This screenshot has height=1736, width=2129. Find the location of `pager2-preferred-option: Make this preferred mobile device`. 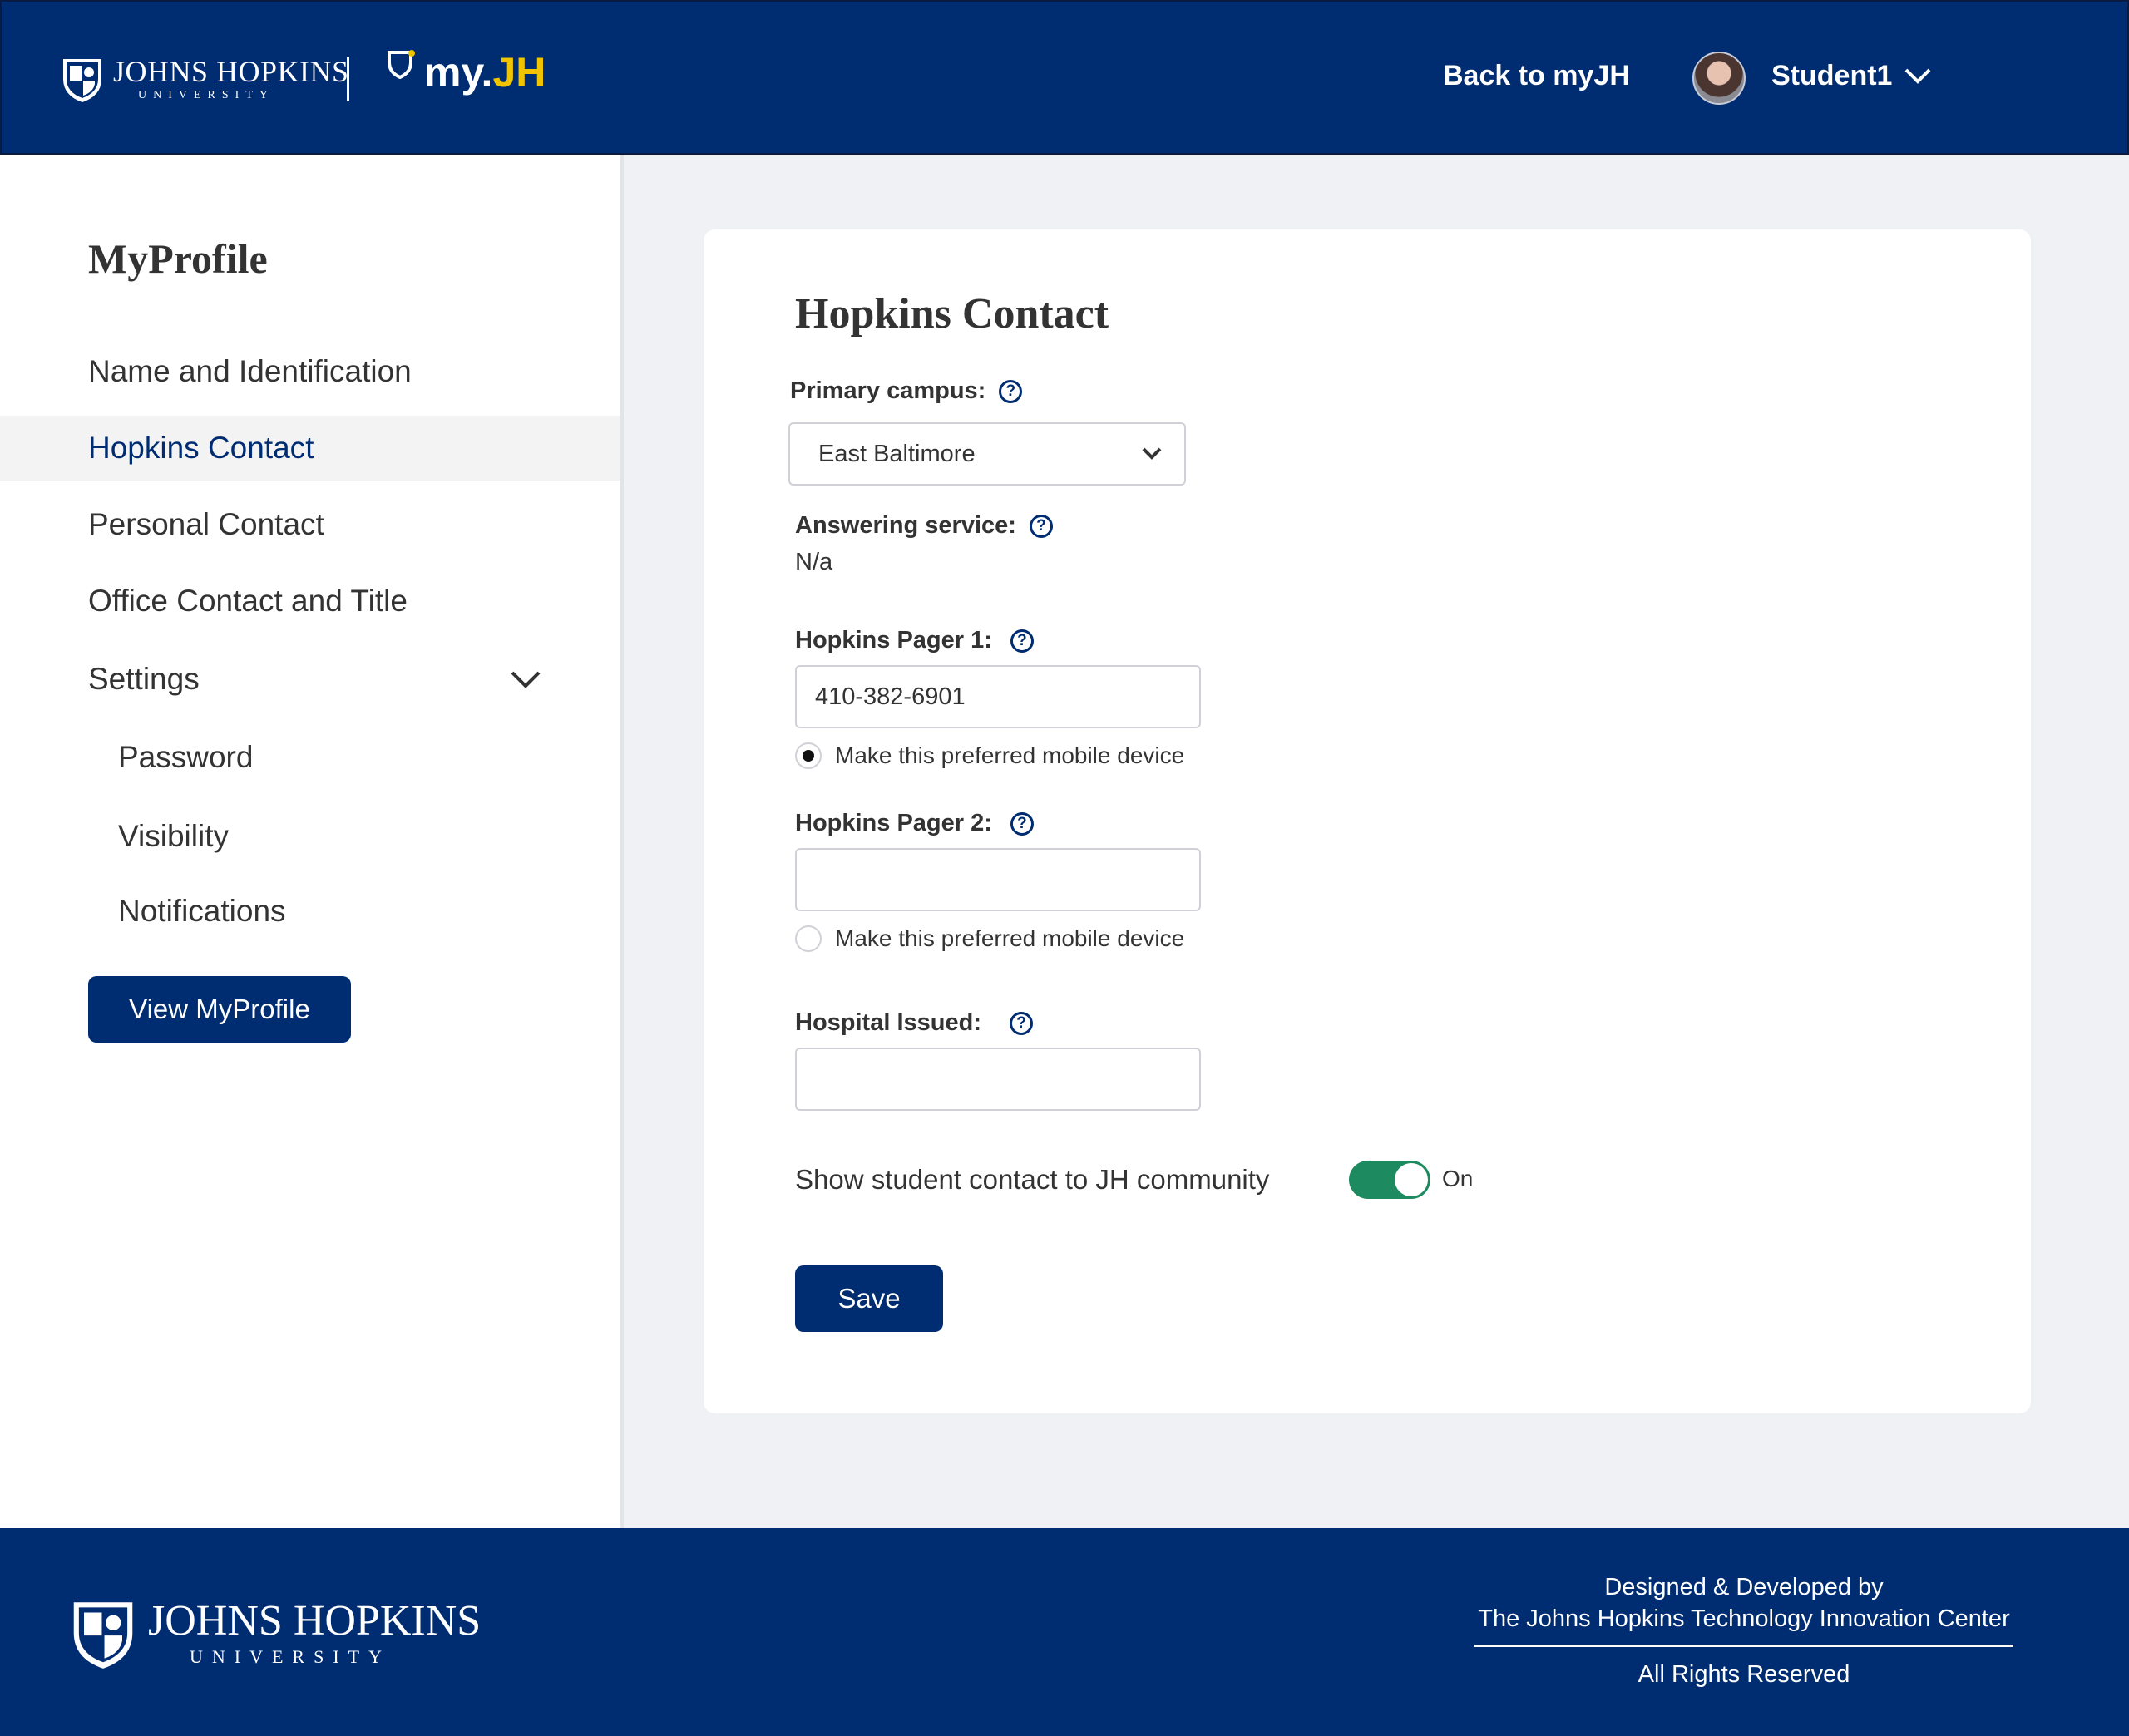

pager2-preferred-option: Make this preferred mobile device is located at coordinates (990, 938).